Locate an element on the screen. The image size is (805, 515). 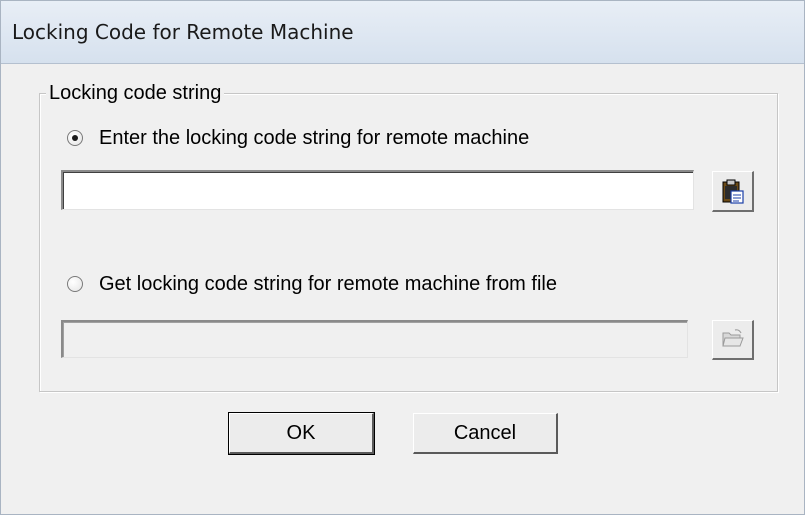
ok-button: OK is located at coordinates (301, 433).